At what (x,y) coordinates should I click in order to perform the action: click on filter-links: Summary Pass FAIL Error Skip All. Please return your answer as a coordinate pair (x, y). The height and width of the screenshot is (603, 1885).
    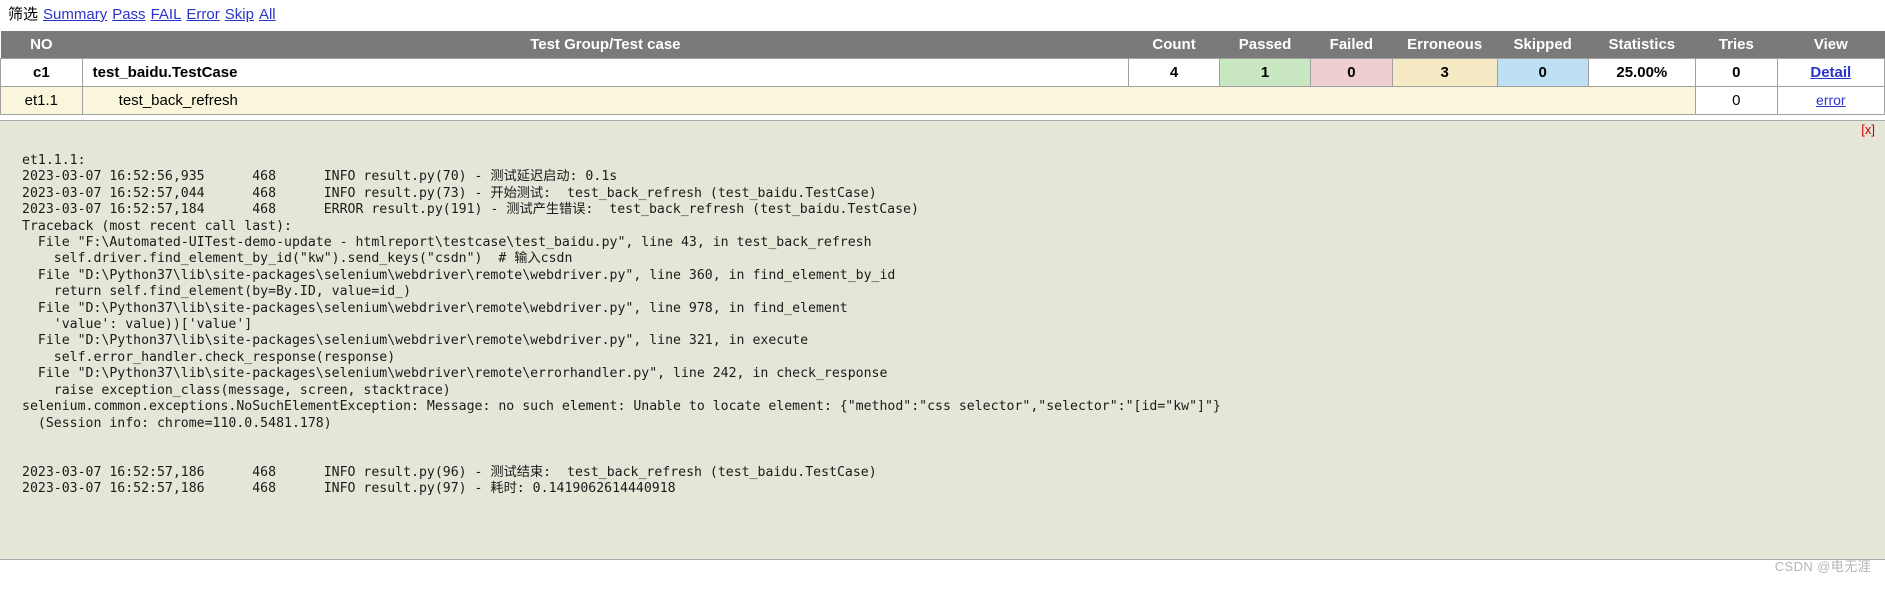
    Looking at the image, I should click on (159, 14).